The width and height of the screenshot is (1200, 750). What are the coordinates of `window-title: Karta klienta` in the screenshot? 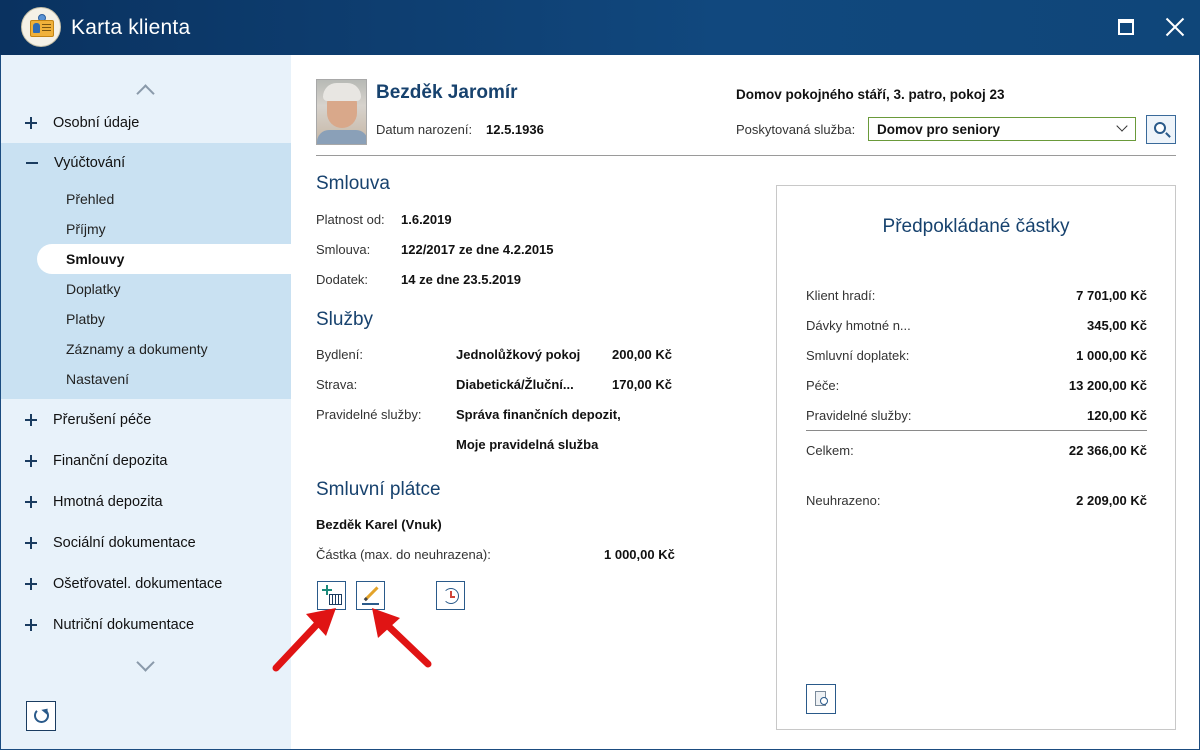 It's located at (131, 27).